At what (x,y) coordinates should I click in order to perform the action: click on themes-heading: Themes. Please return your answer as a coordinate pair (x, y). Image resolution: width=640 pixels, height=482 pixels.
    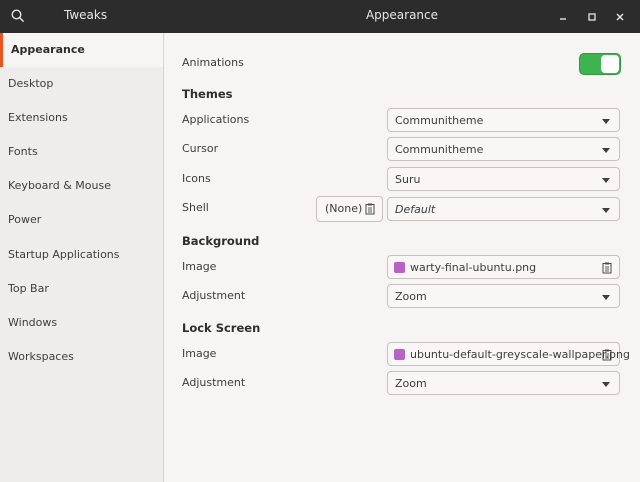
    Looking at the image, I should click on (207, 94).